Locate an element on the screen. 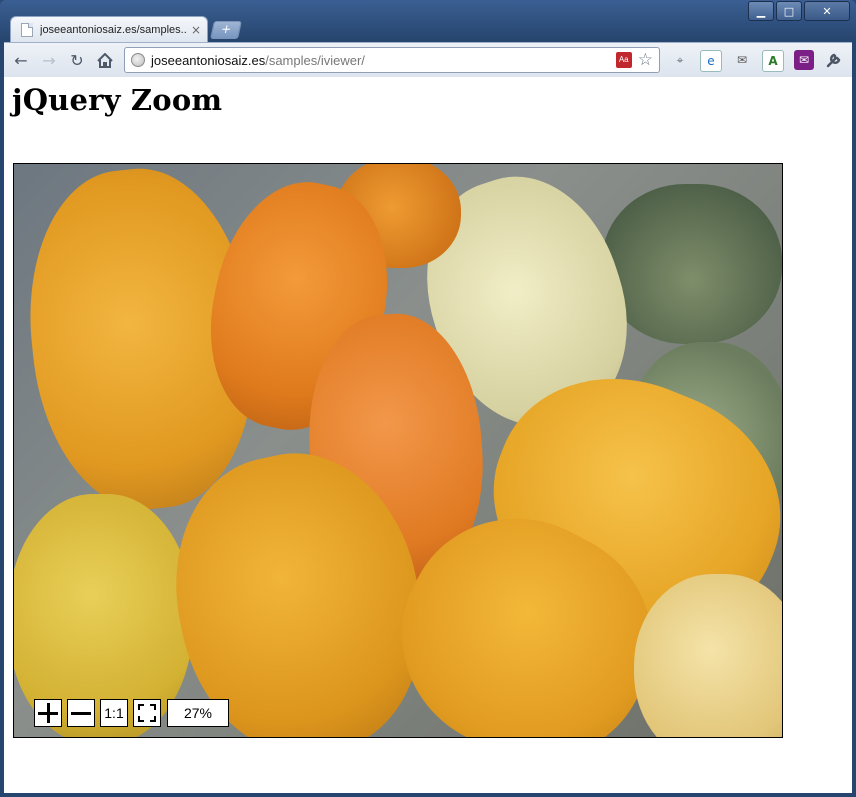  new-tab-button: + is located at coordinates (226, 30).